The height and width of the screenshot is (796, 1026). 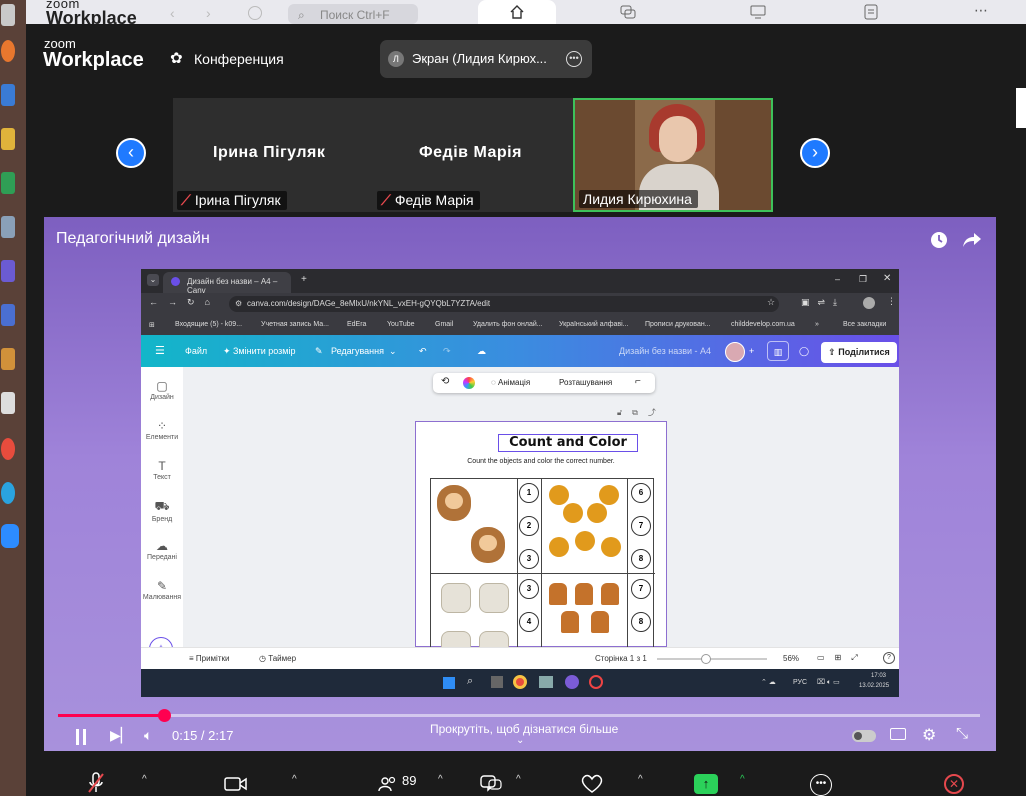 I want to click on next-participants-button: ›, so click(x=815, y=153).